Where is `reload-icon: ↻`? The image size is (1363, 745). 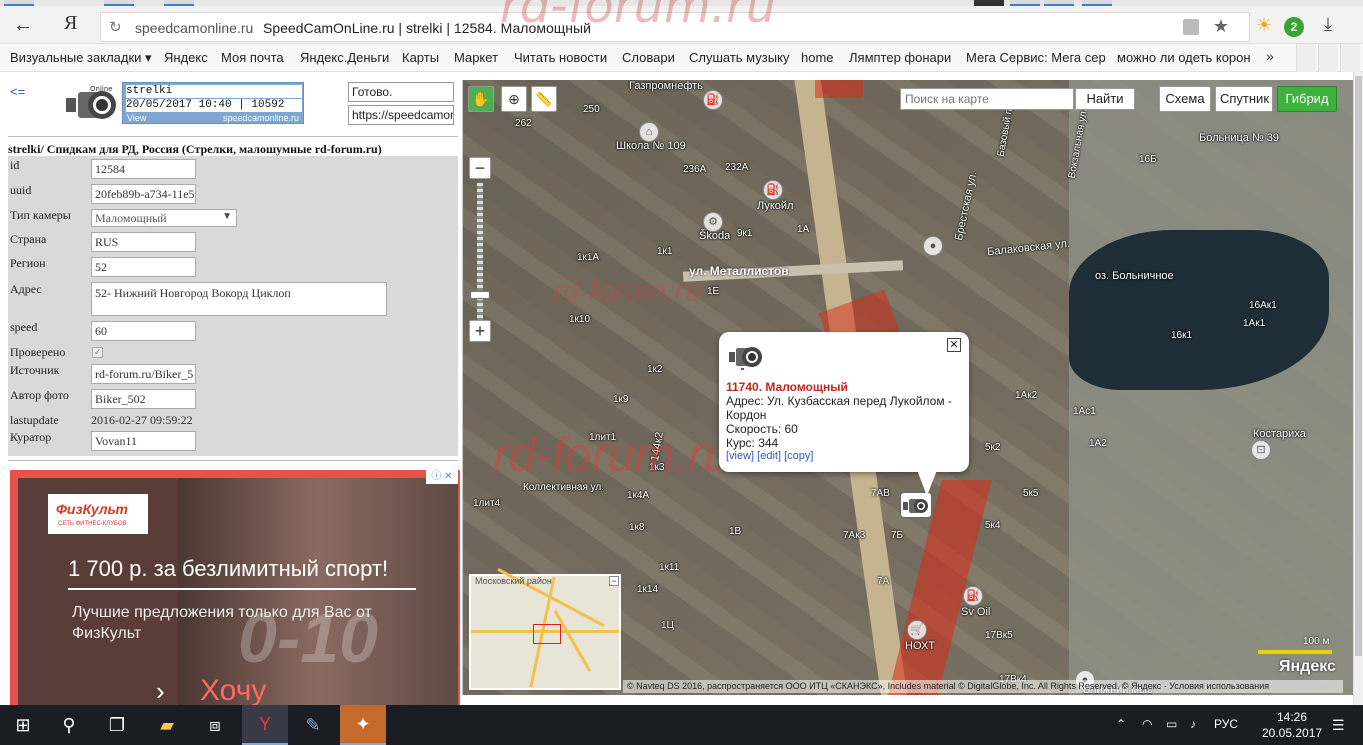 reload-icon: ↻ is located at coordinates (115, 27).